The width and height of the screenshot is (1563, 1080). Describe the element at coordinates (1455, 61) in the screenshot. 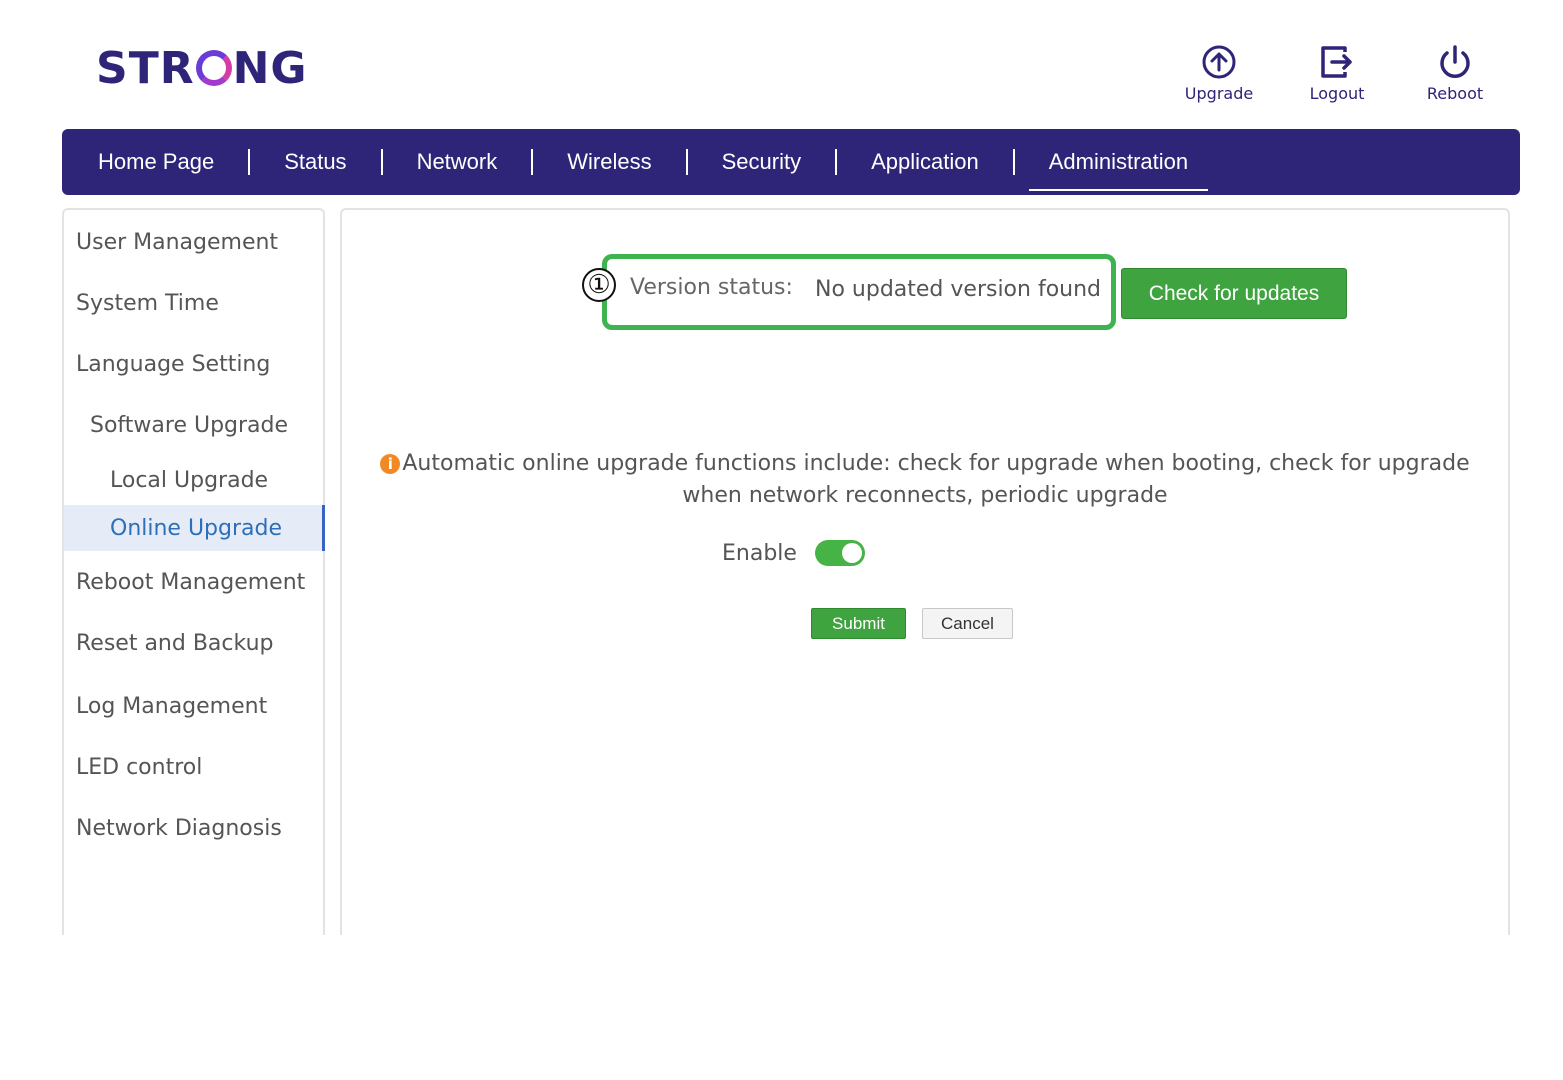

I see `power-icon` at that location.